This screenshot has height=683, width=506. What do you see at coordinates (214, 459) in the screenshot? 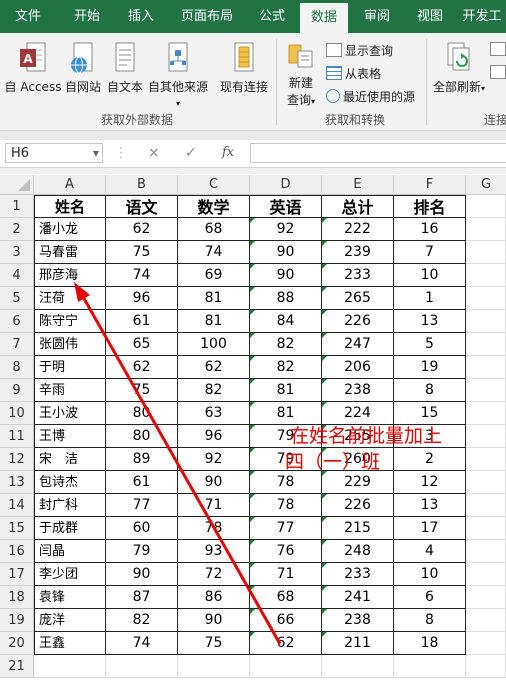
I see `cell-math: 92` at bounding box center [214, 459].